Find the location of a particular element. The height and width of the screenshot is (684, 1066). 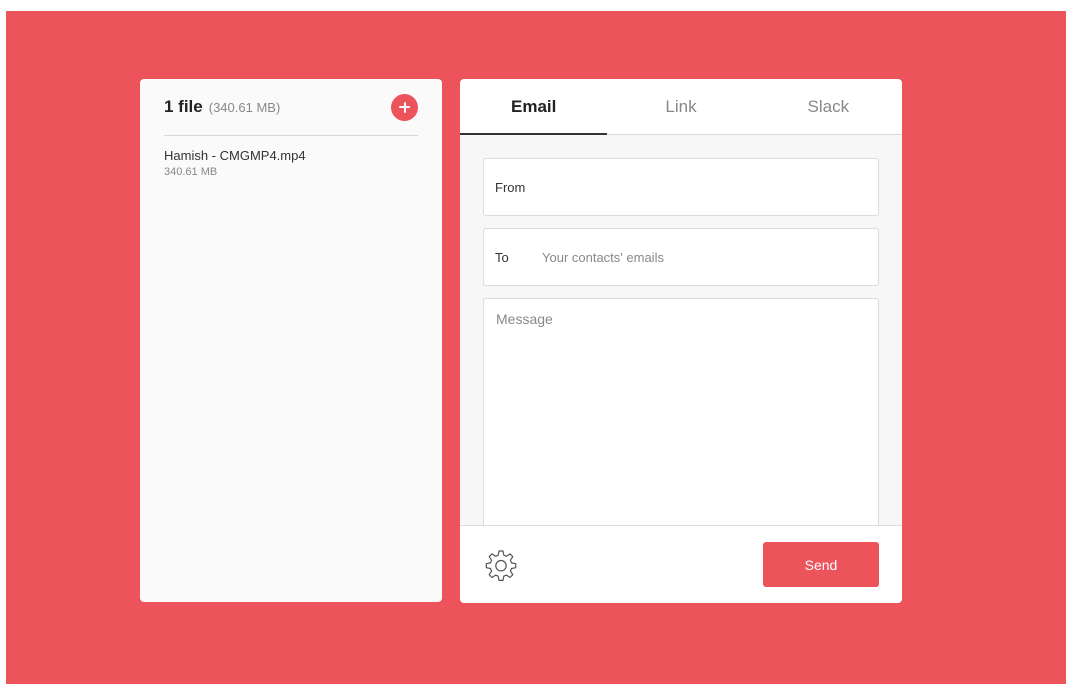

file-size: 340.61 MB is located at coordinates (191, 172).